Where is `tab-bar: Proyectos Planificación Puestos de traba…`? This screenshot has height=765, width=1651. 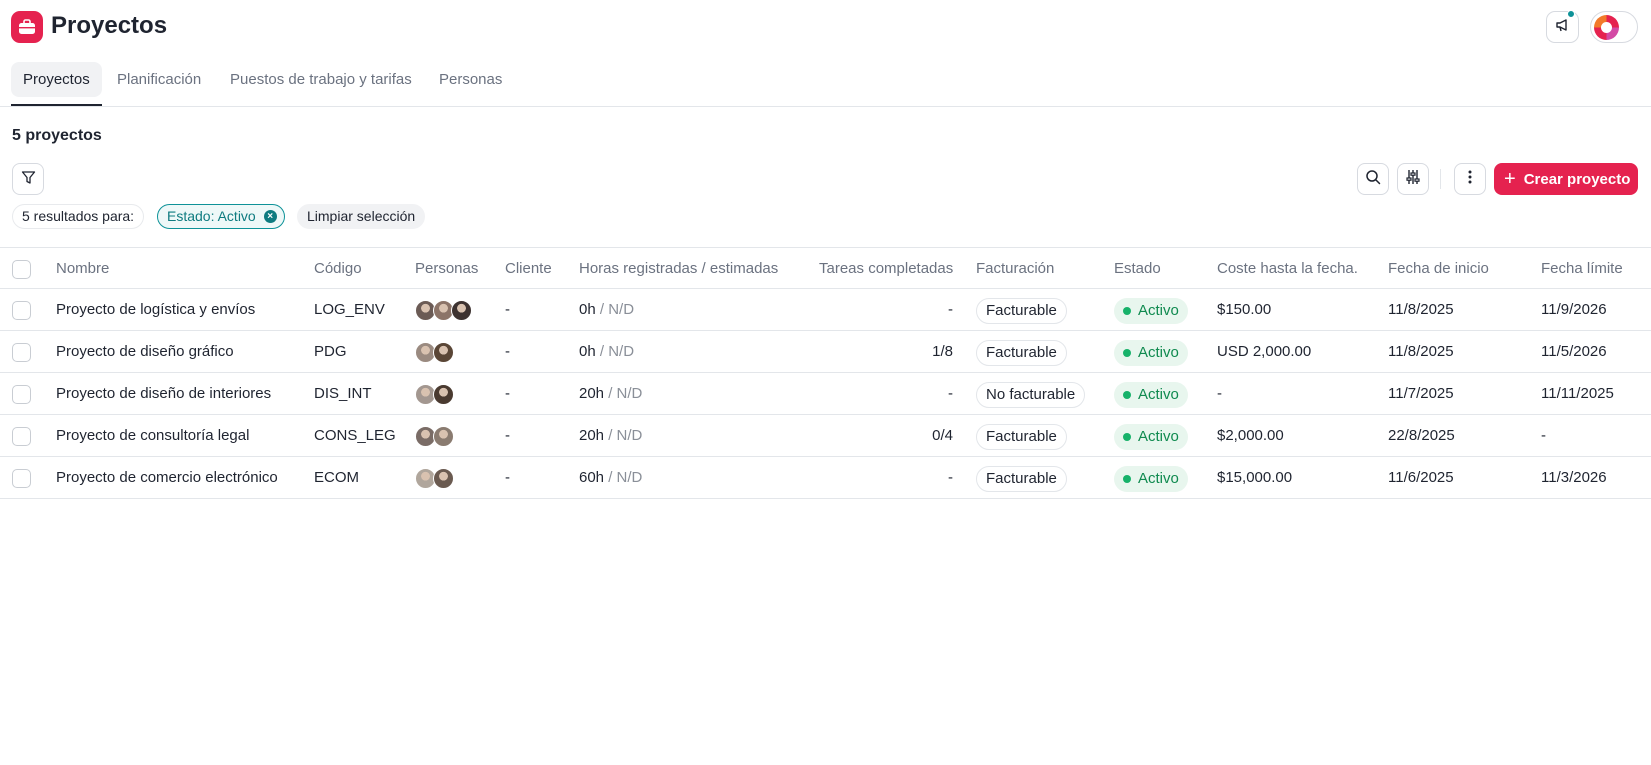
tab-bar: Proyectos Planificación Puestos de traba… is located at coordinates (825, 83).